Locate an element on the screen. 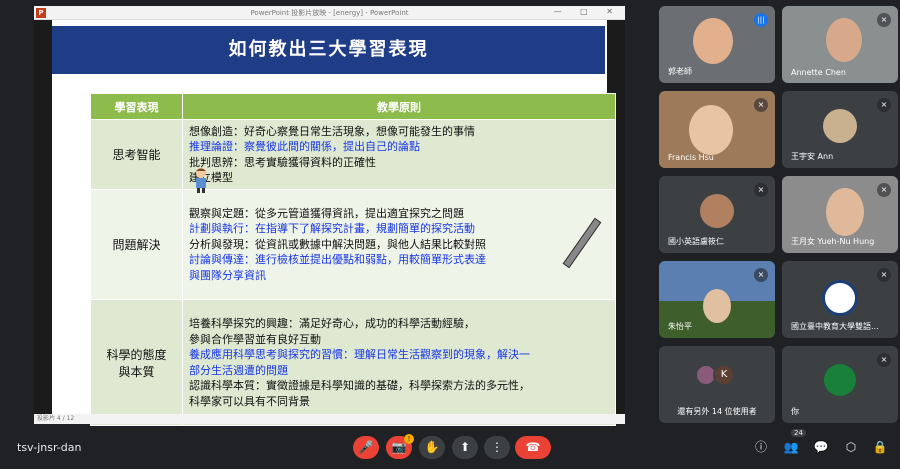 The image size is (900, 469). participant-name: Francis Hsu is located at coordinates (691, 157).